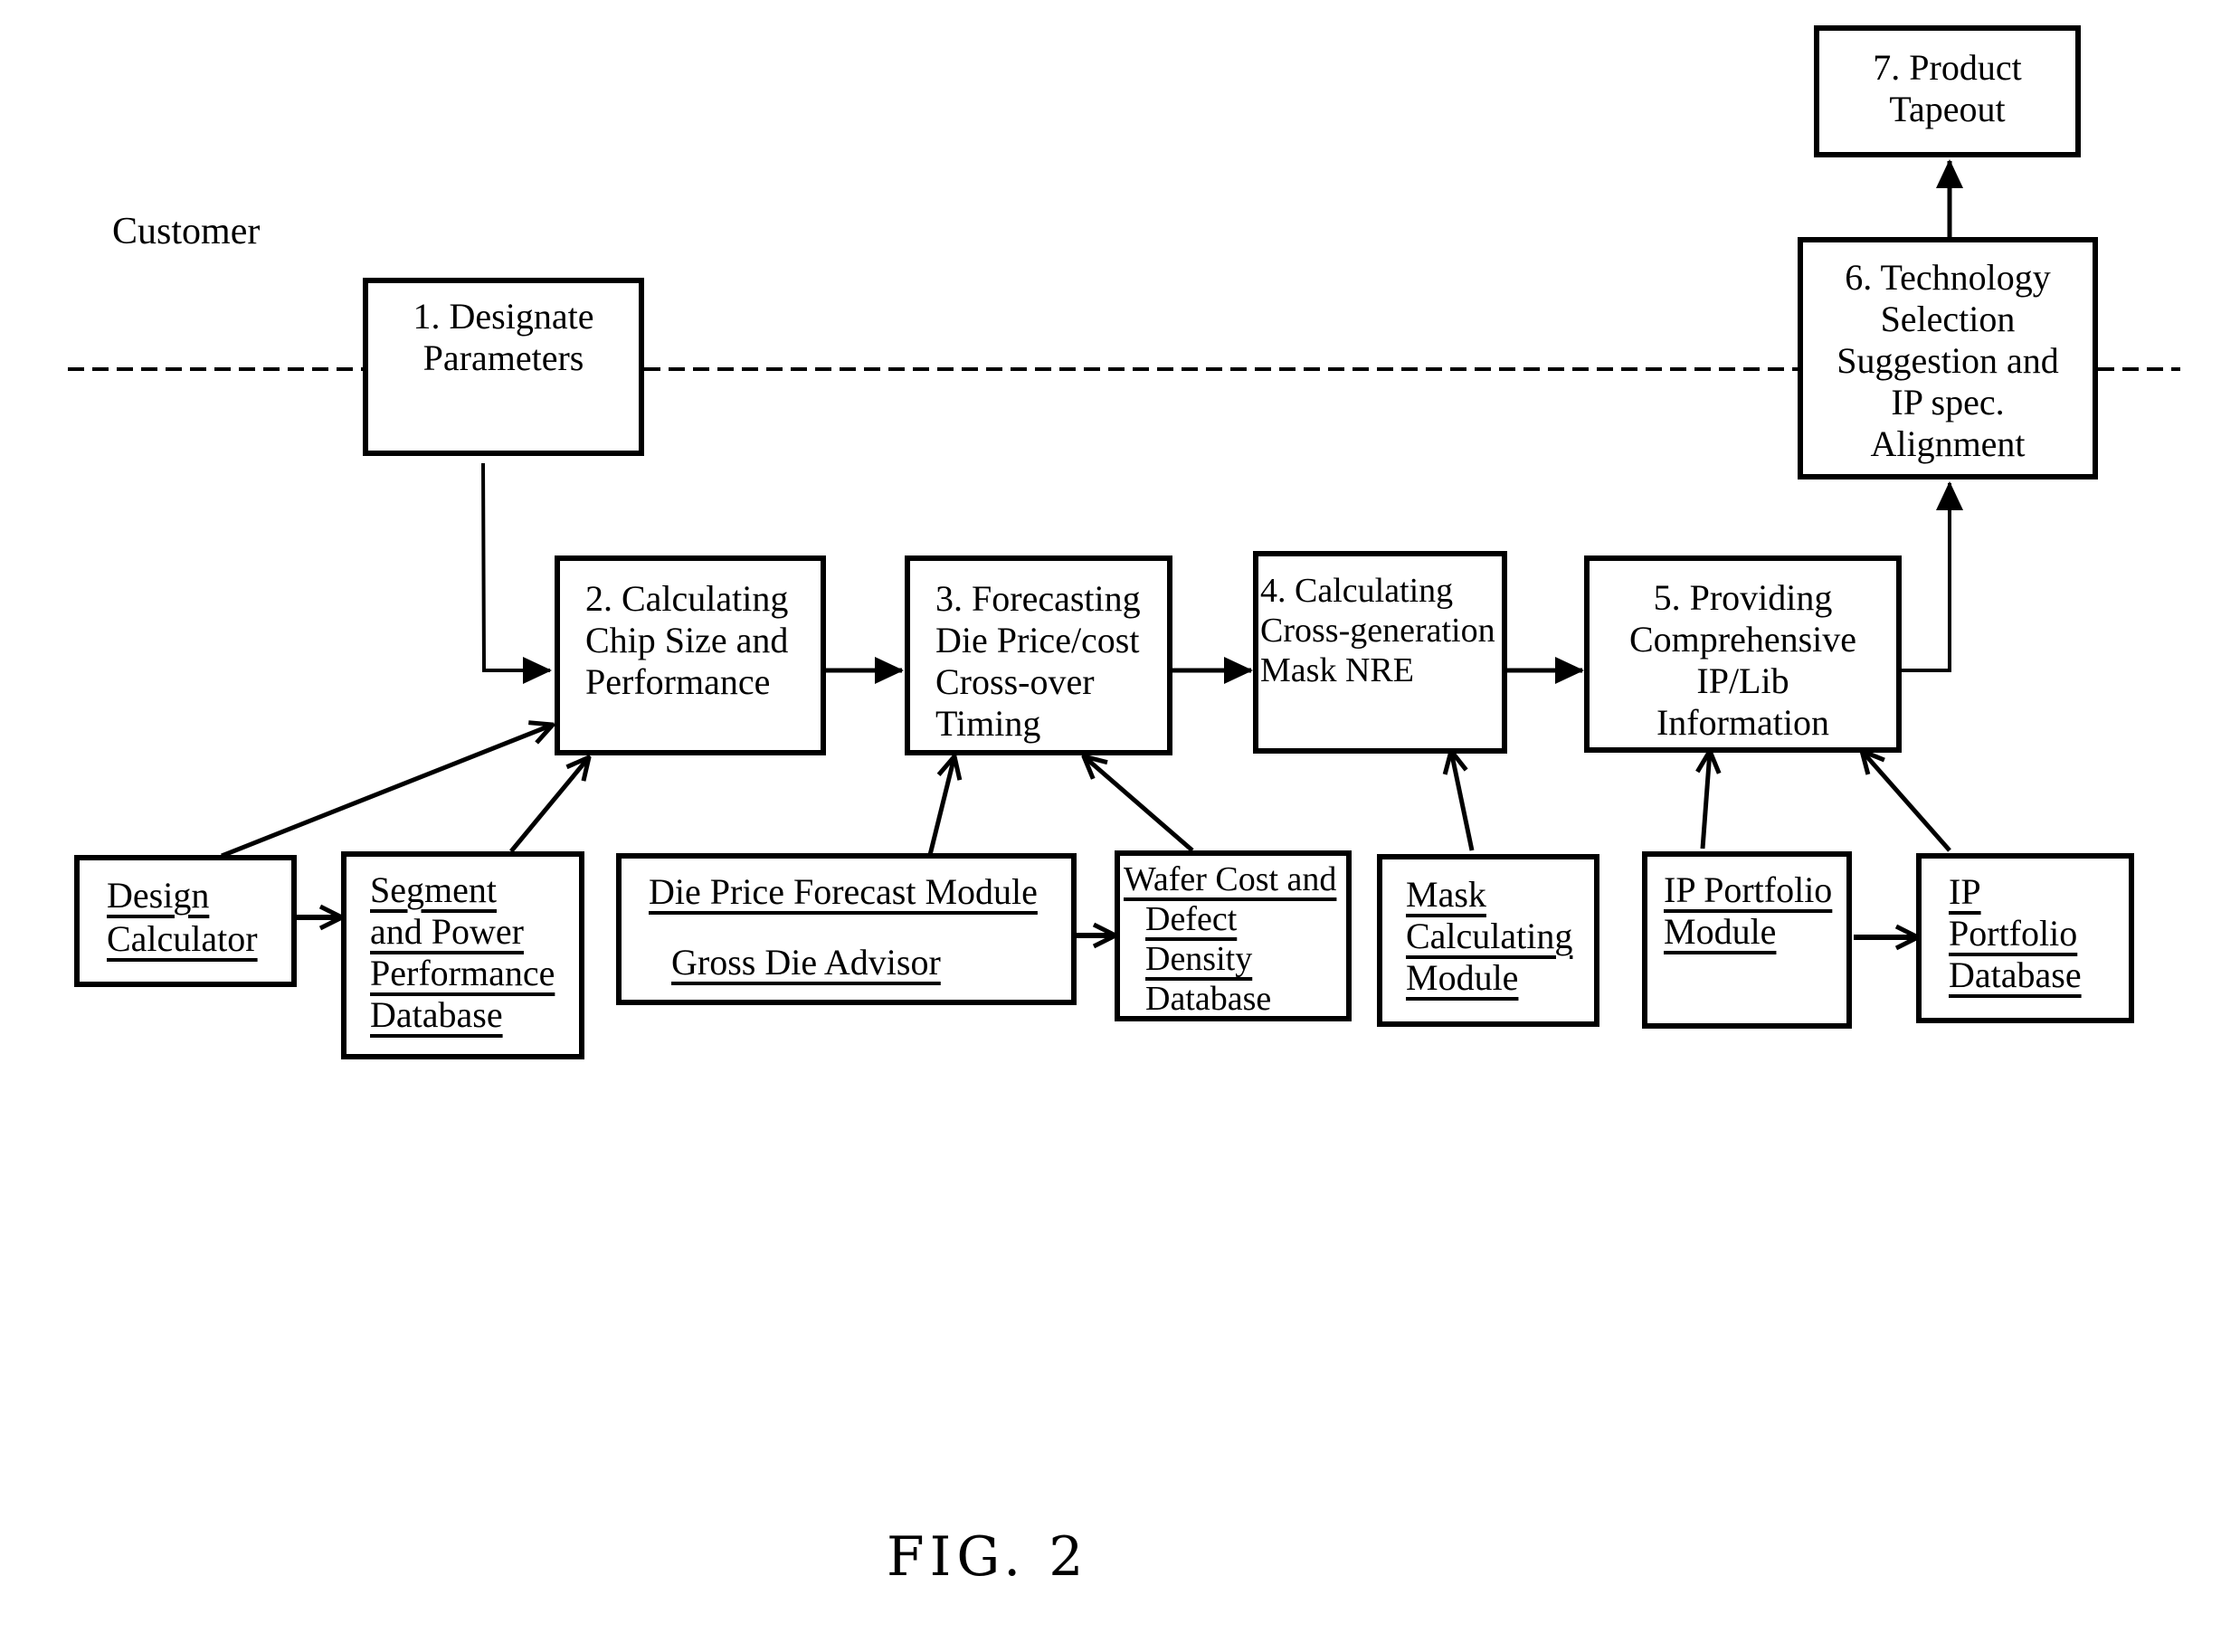  What do you see at coordinates (1706, 800) in the screenshot?
I see `arrow-ip-module-to-step5` at bounding box center [1706, 800].